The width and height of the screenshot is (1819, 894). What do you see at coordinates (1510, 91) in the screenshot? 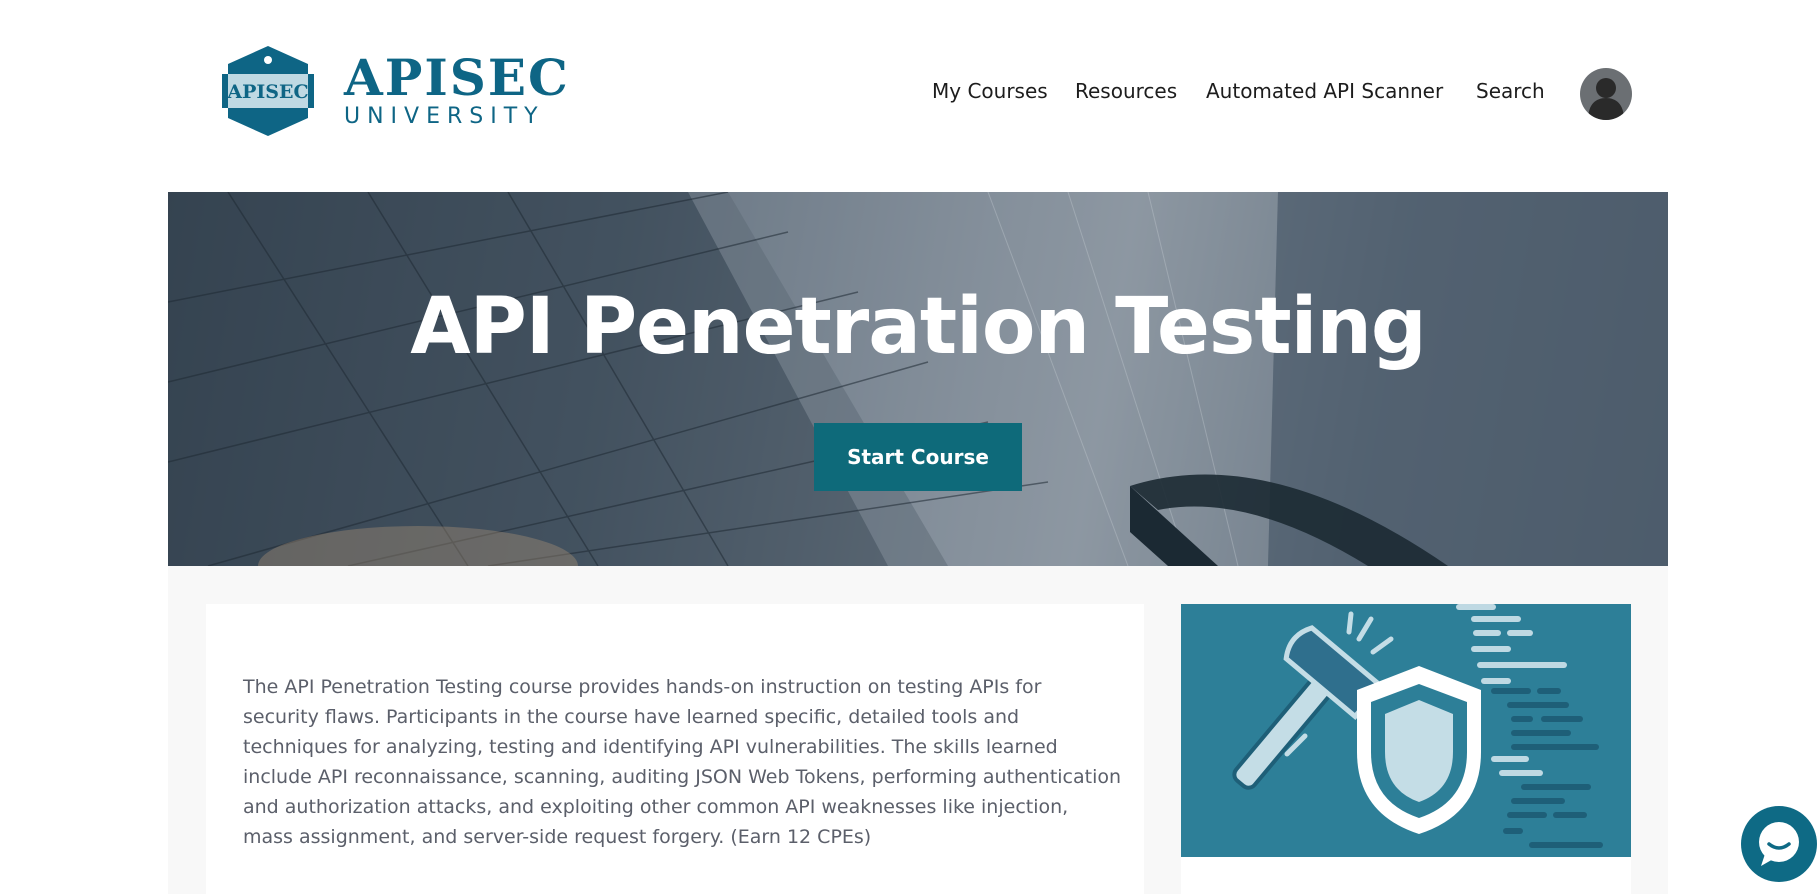
I see `nav-search: Search` at bounding box center [1510, 91].